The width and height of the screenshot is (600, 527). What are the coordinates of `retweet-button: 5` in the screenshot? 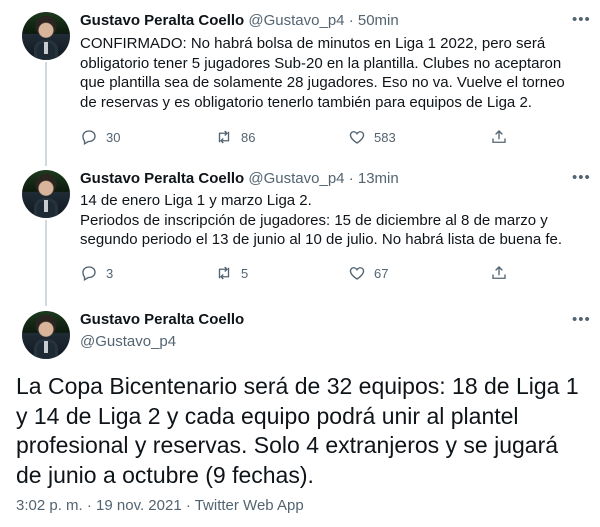 It's located at (231, 273).